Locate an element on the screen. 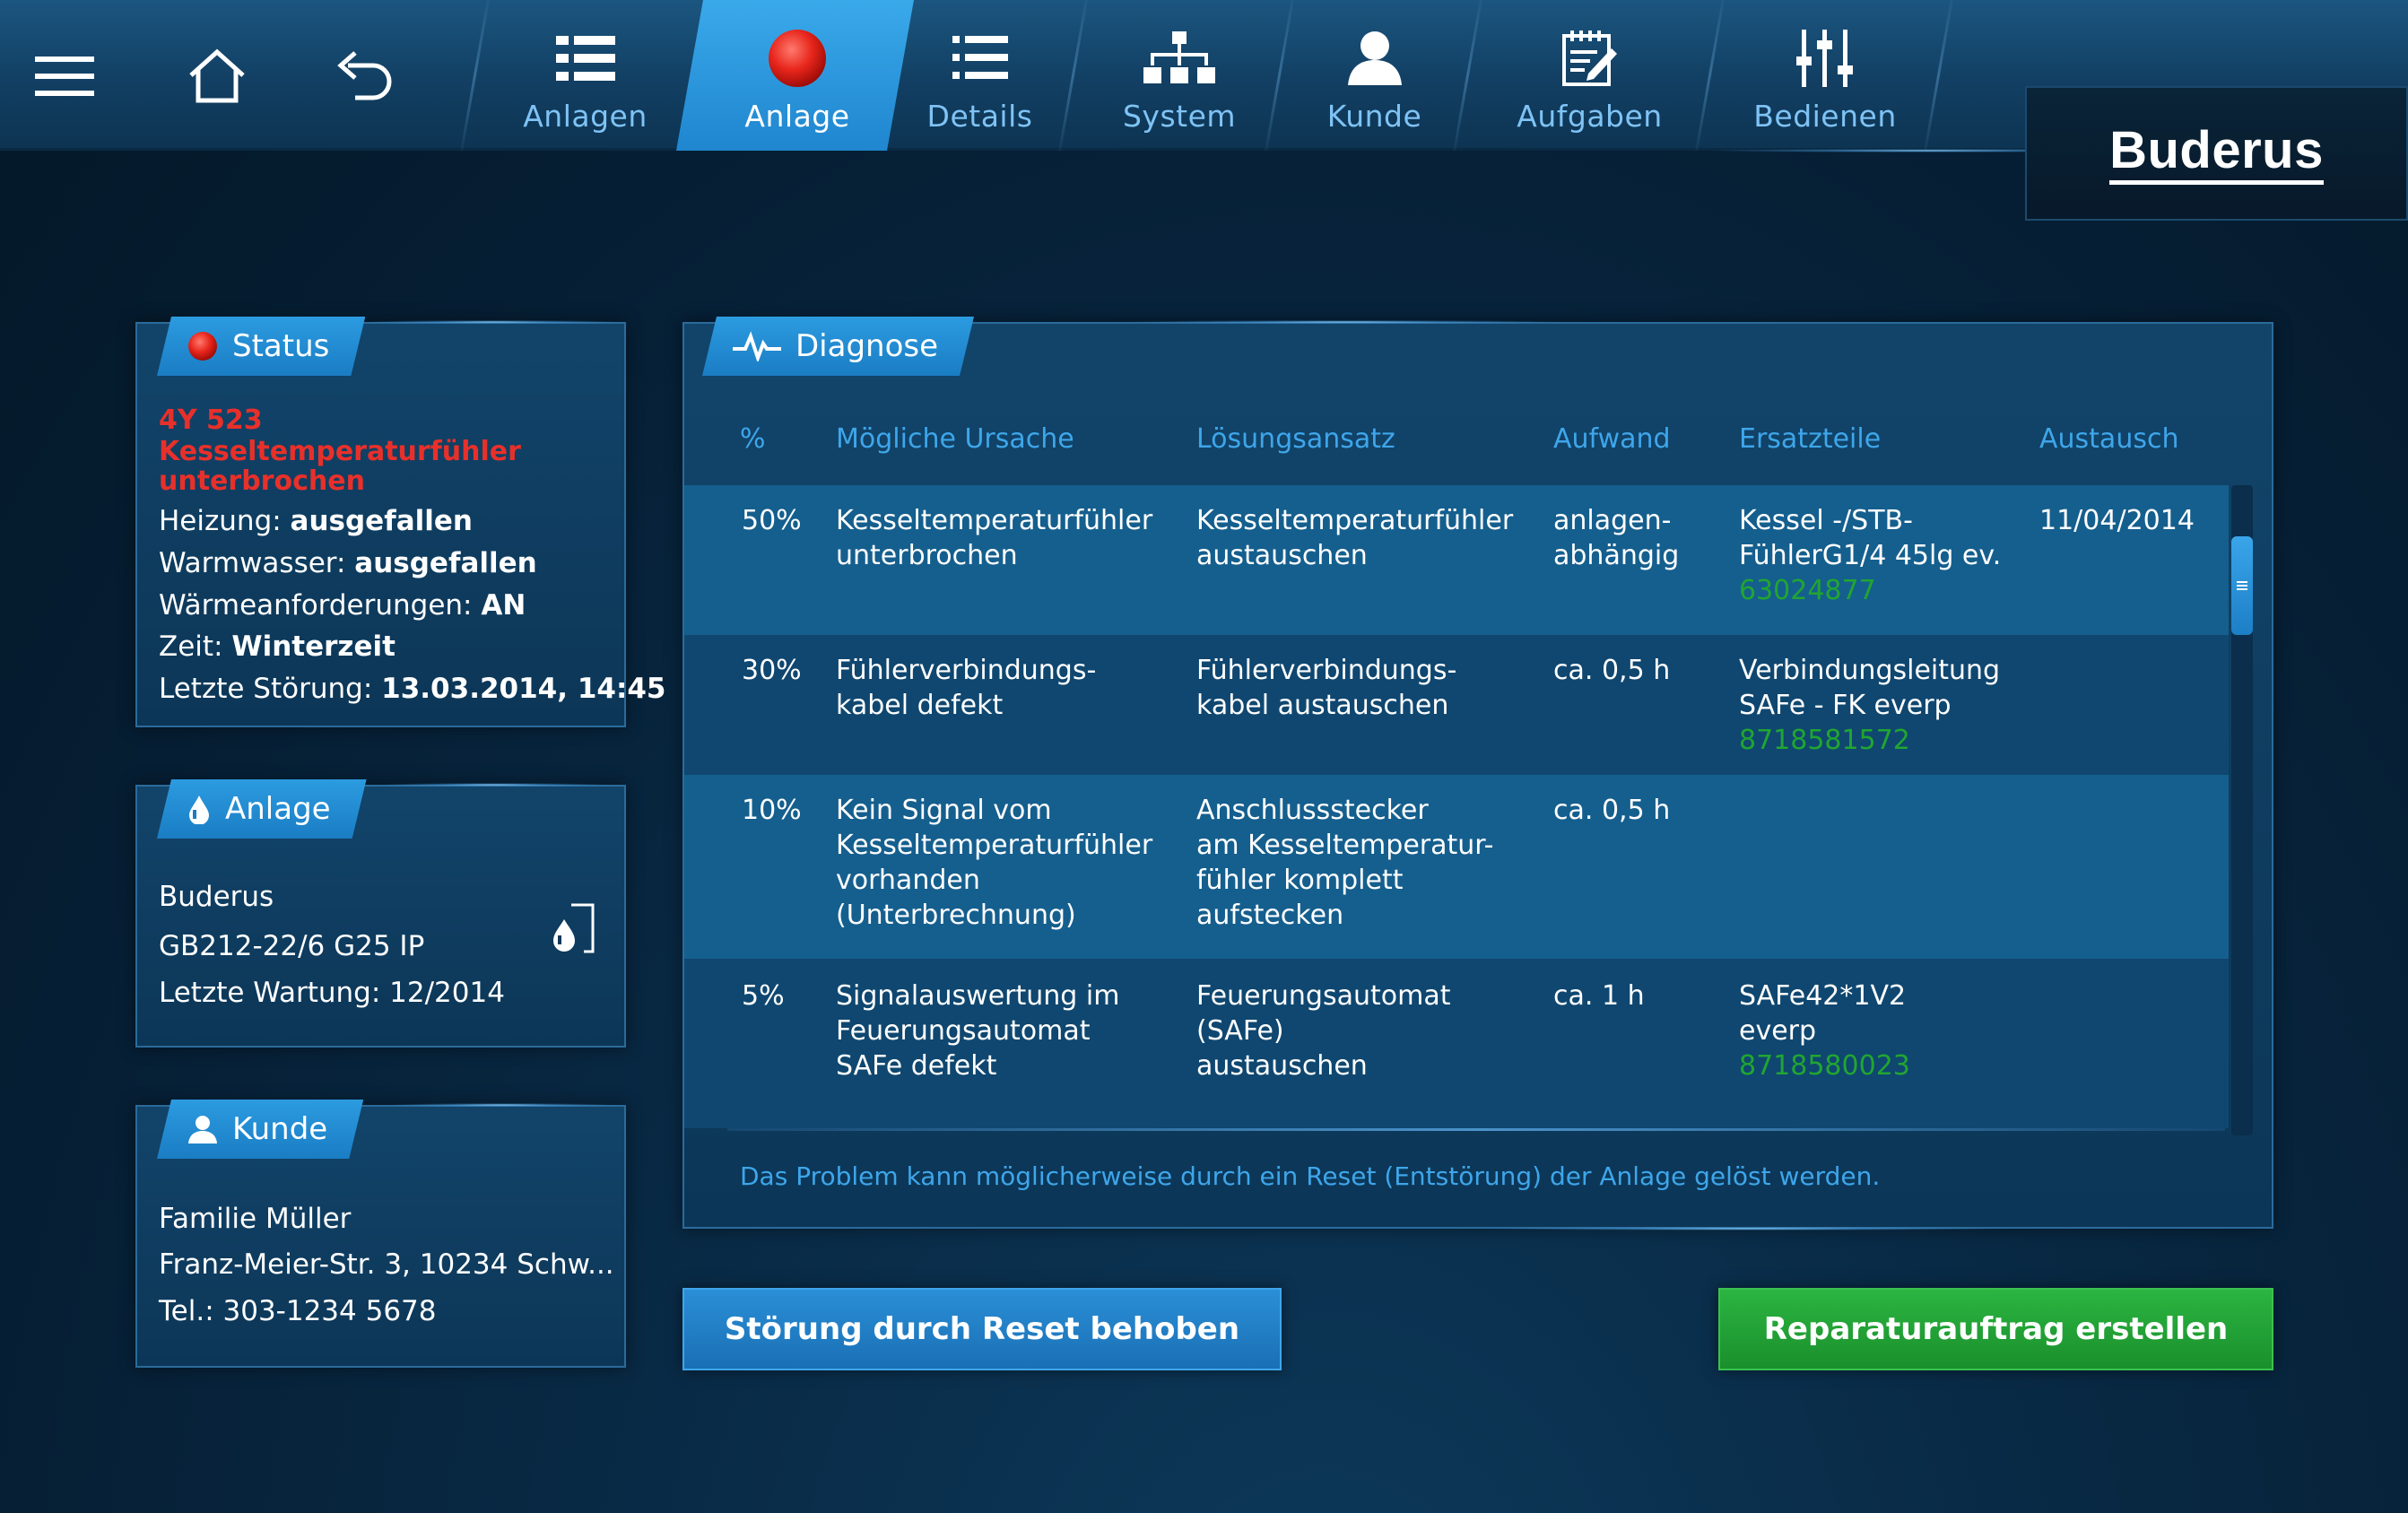  error-text-2: unterbrochen is located at coordinates (262, 481).